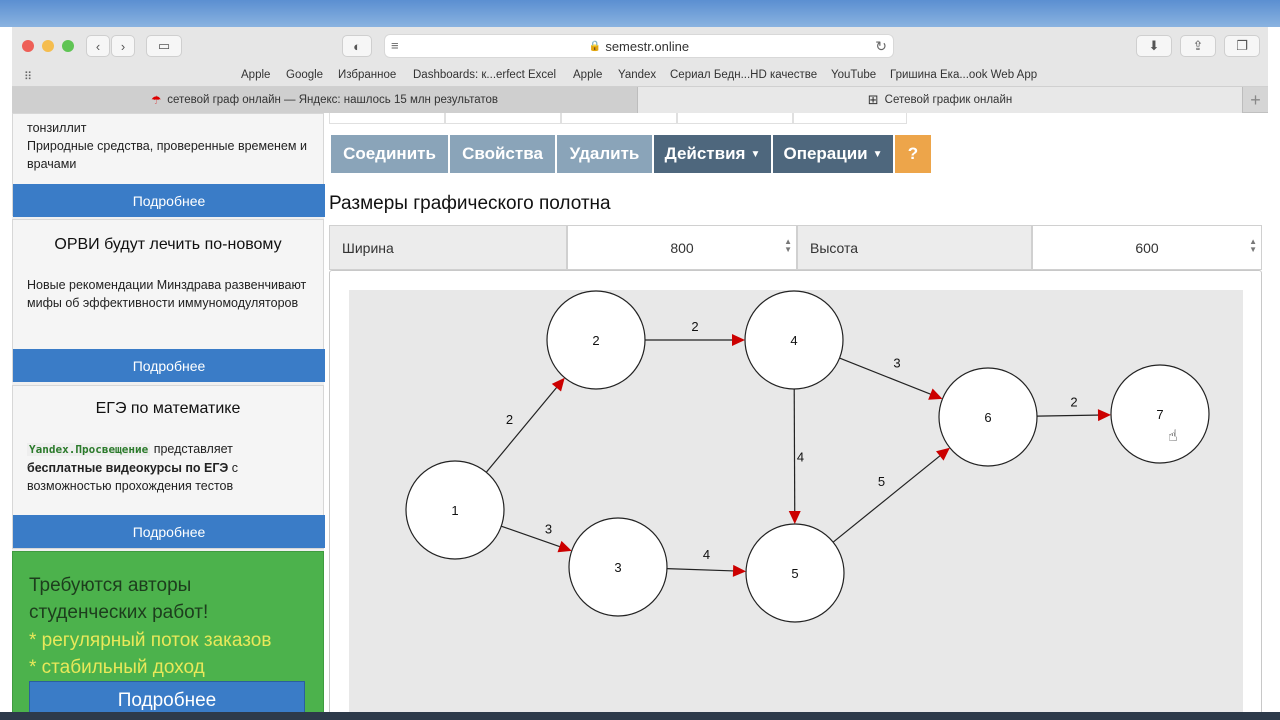 The height and width of the screenshot is (720, 1280). Describe the element at coordinates (28, 46) in the screenshot. I see `close-window-icon` at that location.